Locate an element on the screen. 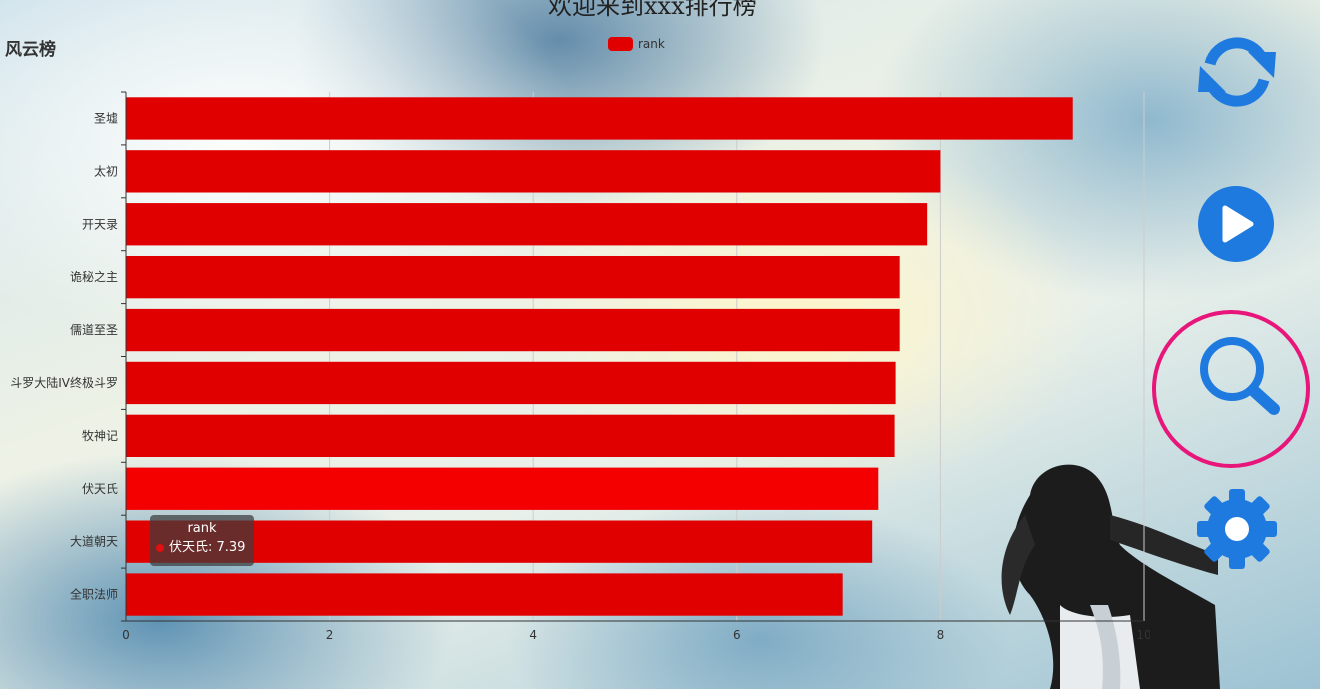 Image resolution: width=1320 pixels, height=689 pixels. play-icon is located at coordinates (1236, 224).